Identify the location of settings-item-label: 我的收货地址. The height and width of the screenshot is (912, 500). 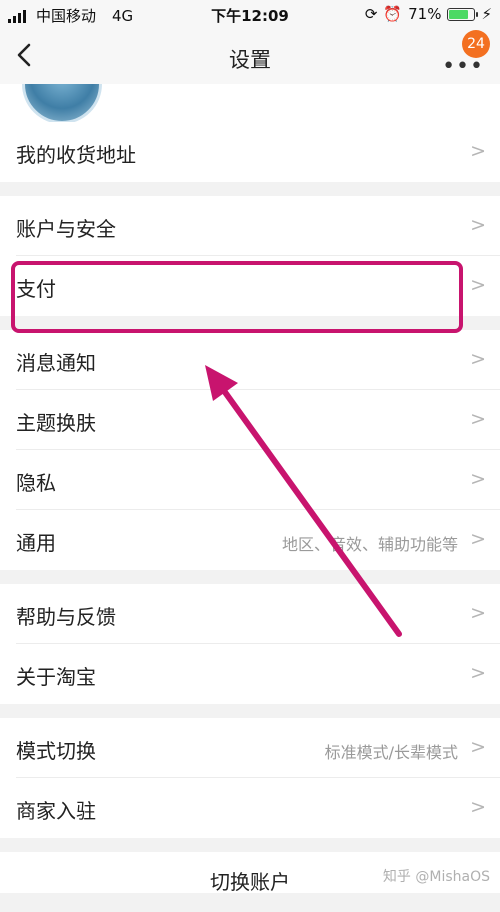
(76, 155).